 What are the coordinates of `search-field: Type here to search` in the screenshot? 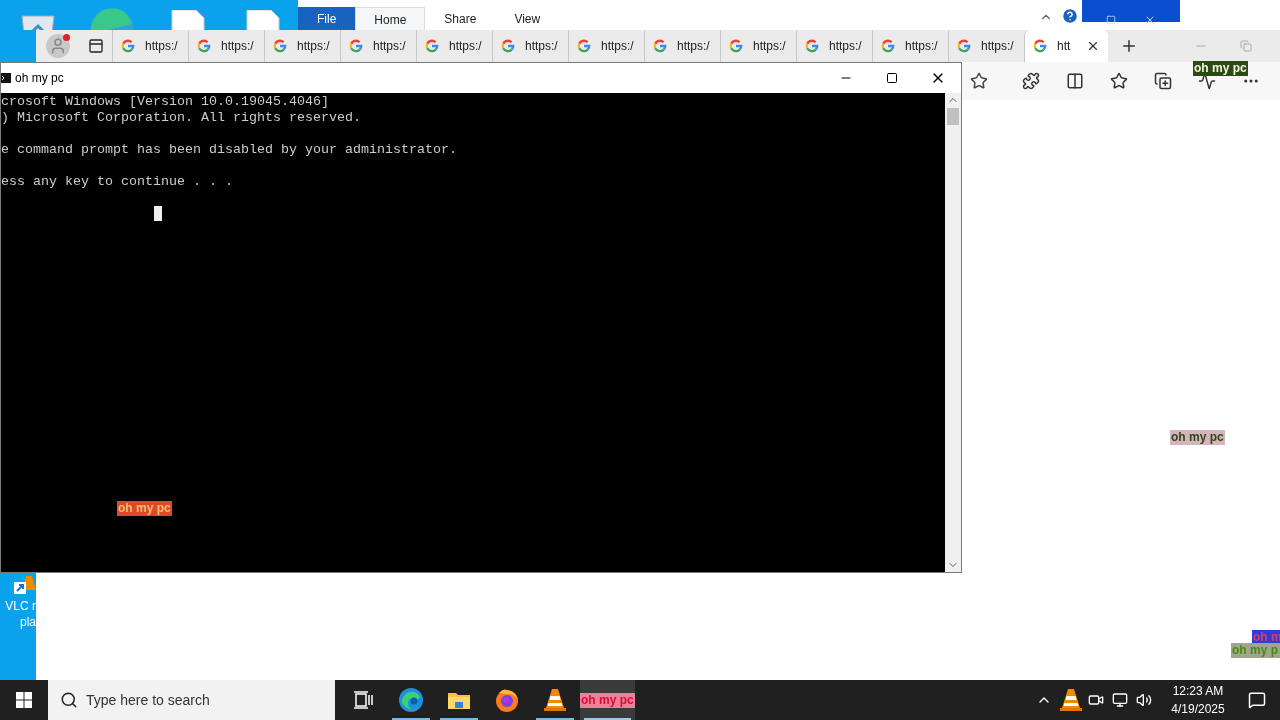 It's located at (191, 700).